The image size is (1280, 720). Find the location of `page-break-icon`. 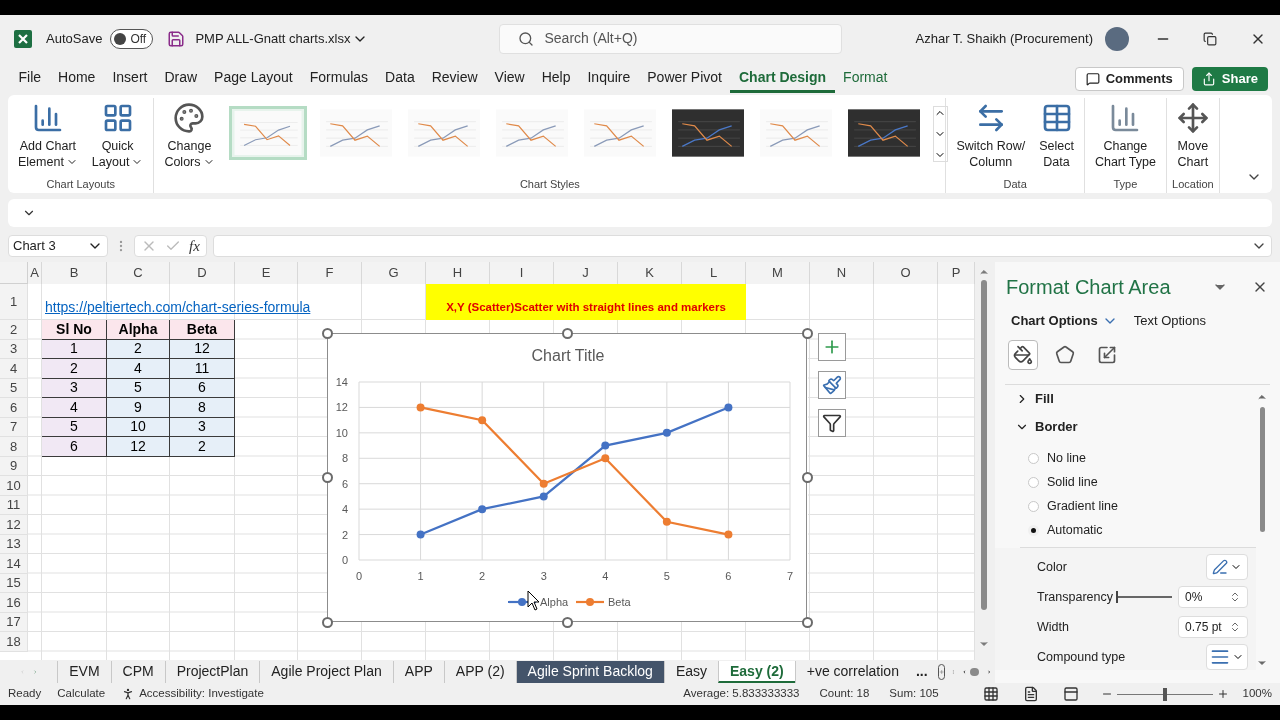

page-break-icon is located at coordinates (1070, 694).